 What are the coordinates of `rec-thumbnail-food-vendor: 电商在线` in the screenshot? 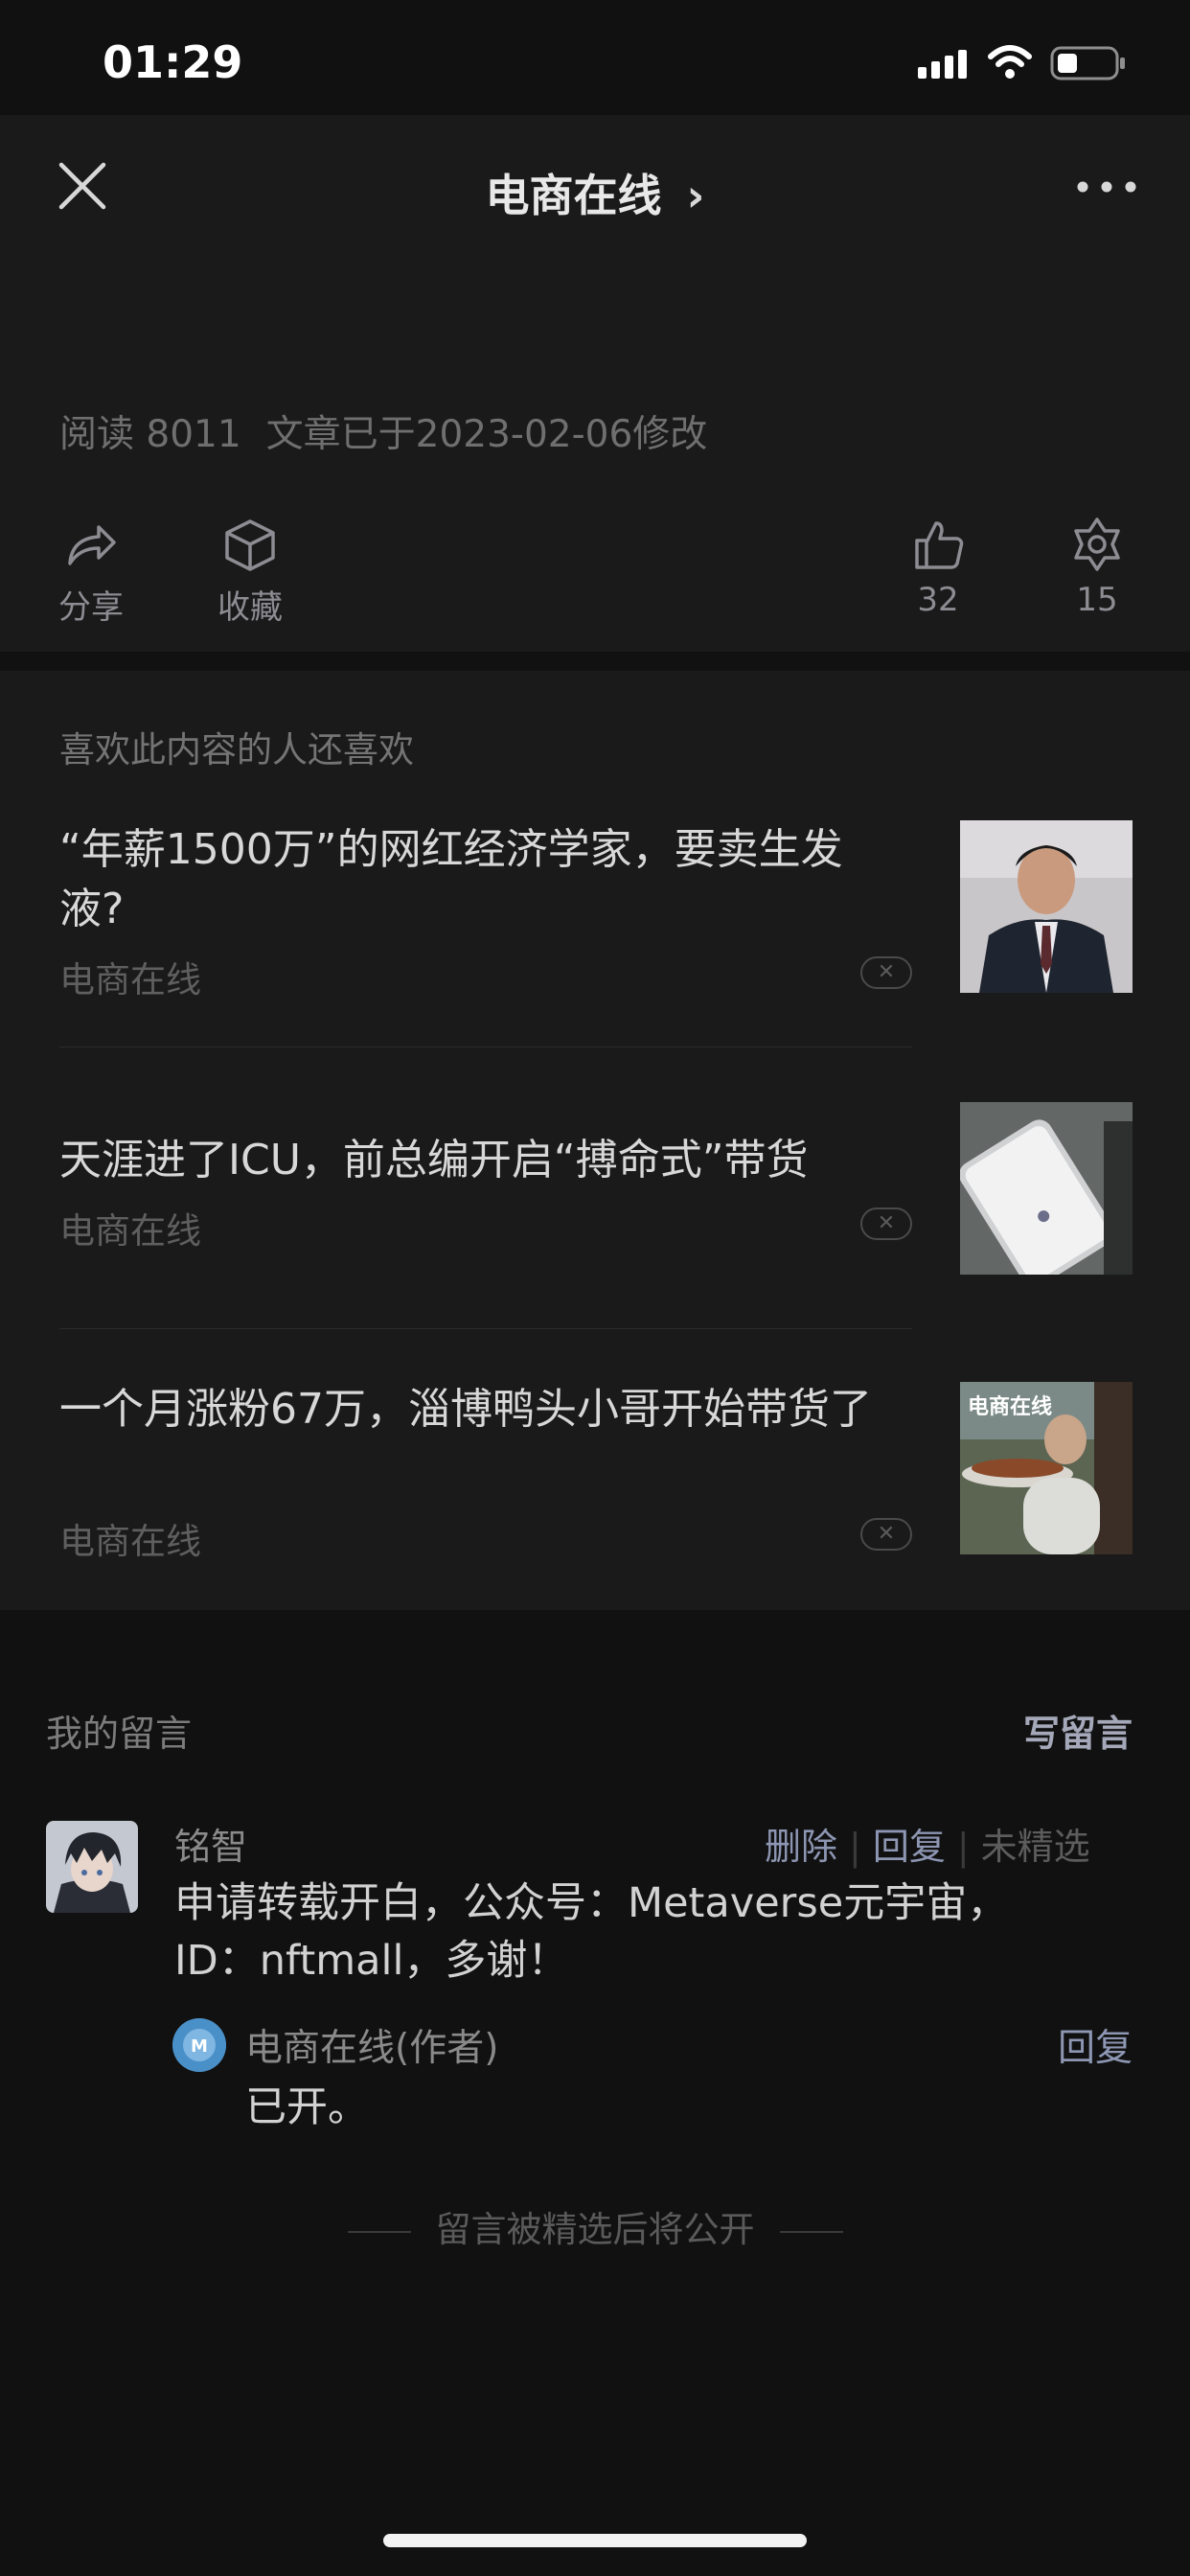 It's located at (1046, 1468).